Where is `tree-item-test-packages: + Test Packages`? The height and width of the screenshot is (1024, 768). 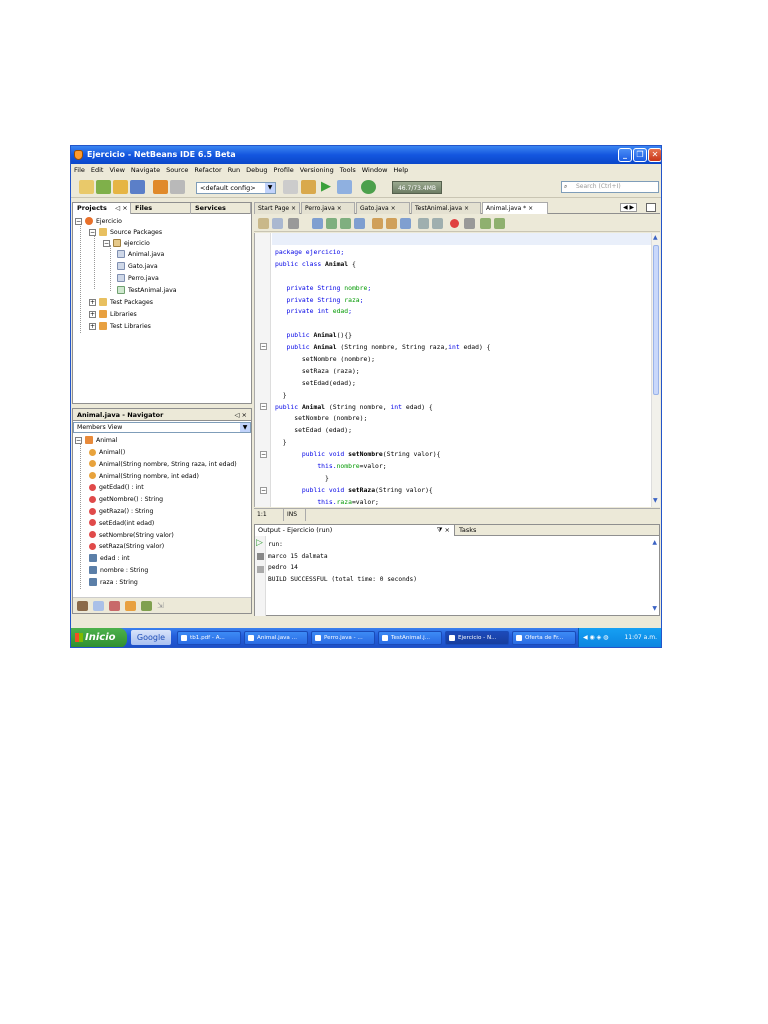 tree-item-test-packages: + Test Packages is located at coordinates (121, 302).